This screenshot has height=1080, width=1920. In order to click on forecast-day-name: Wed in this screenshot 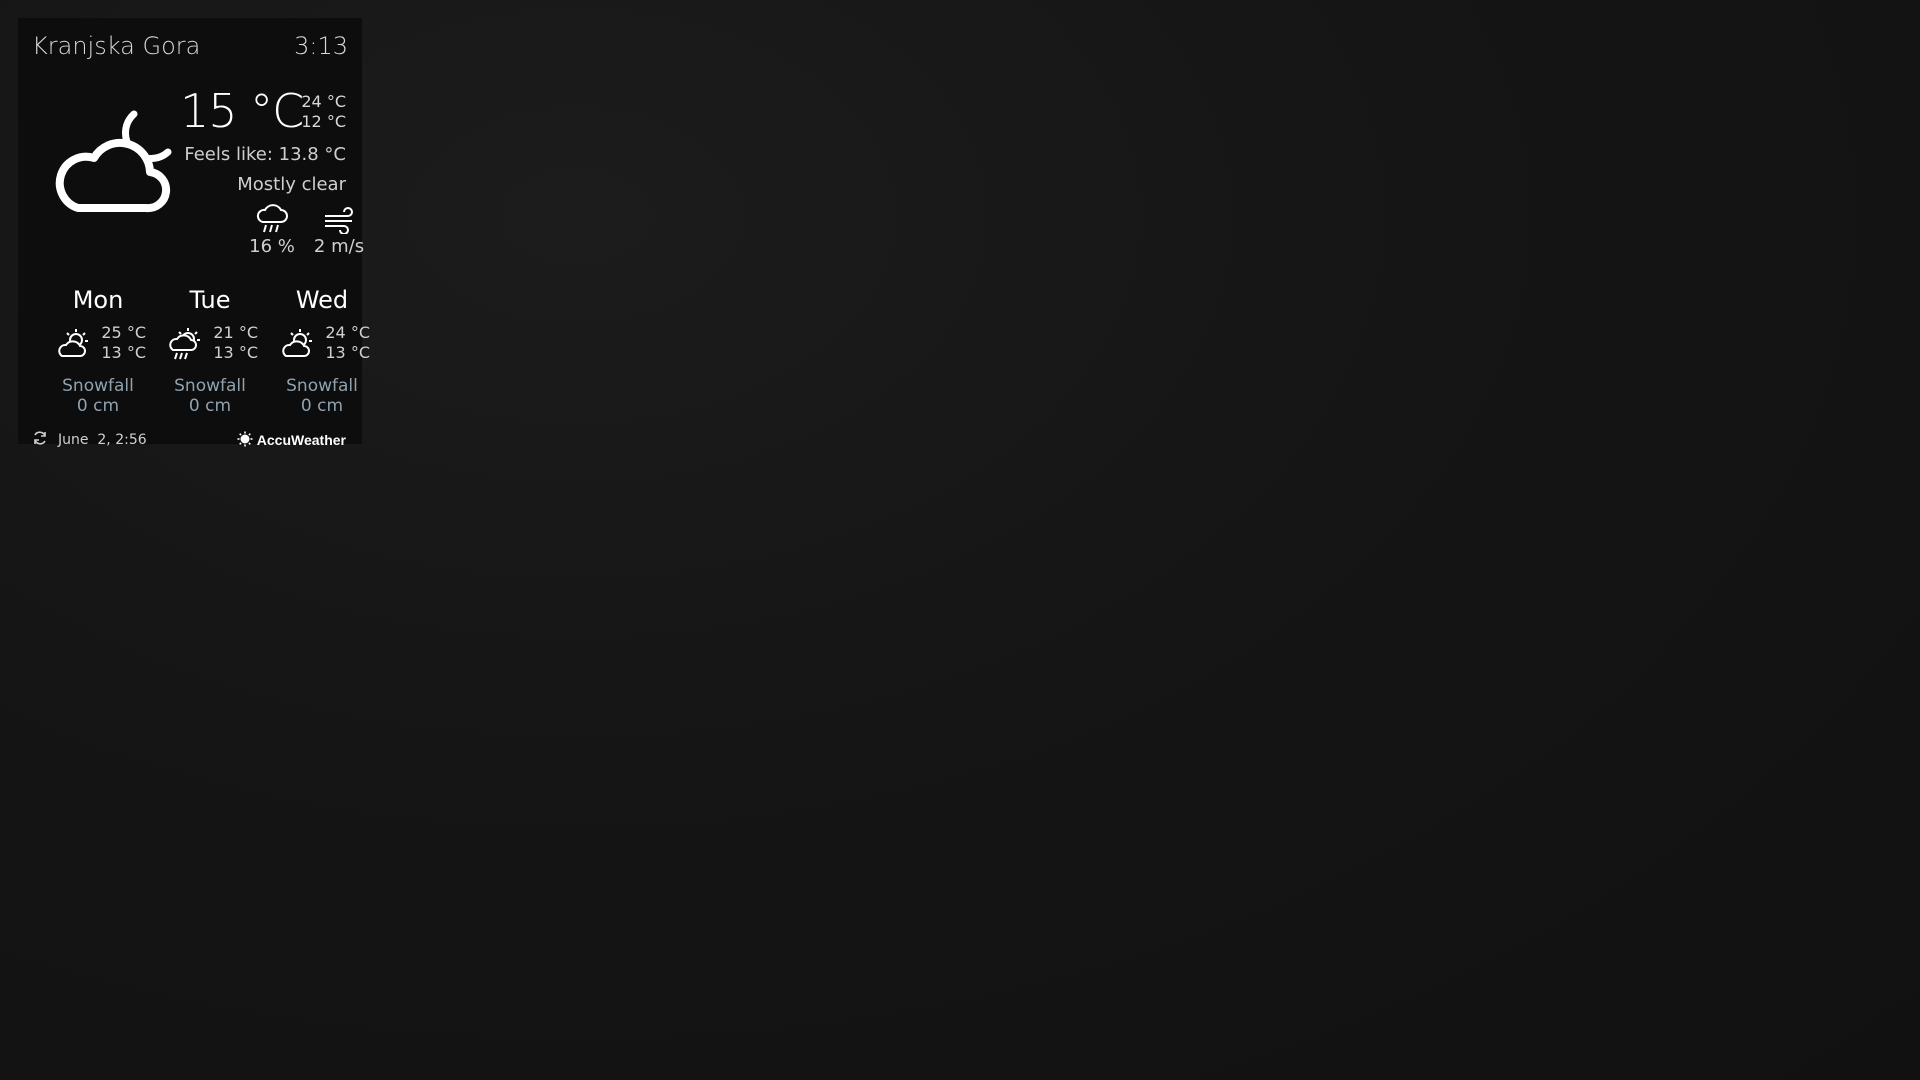, I will do `click(322, 300)`.